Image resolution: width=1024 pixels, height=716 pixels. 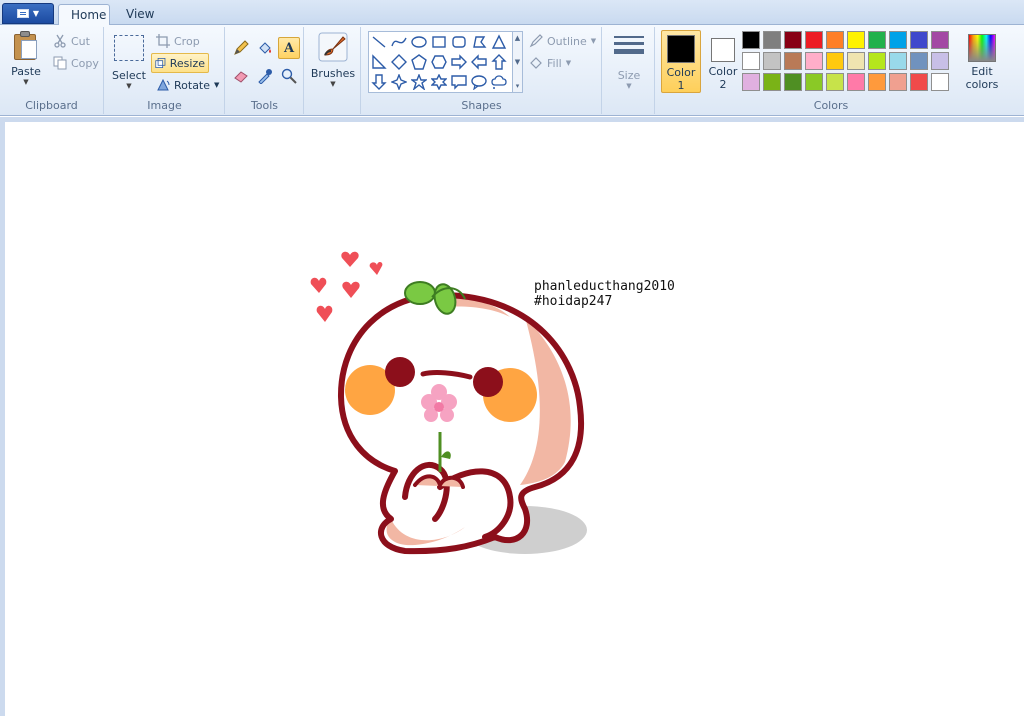 I want to click on select-button: Select ▼, so click(x=129, y=60).